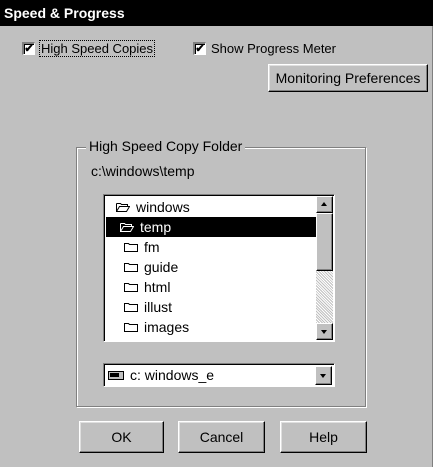  Describe the element at coordinates (273, 48) in the screenshot. I see `show-progress-meter-label: Show Progress Meter` at that location.